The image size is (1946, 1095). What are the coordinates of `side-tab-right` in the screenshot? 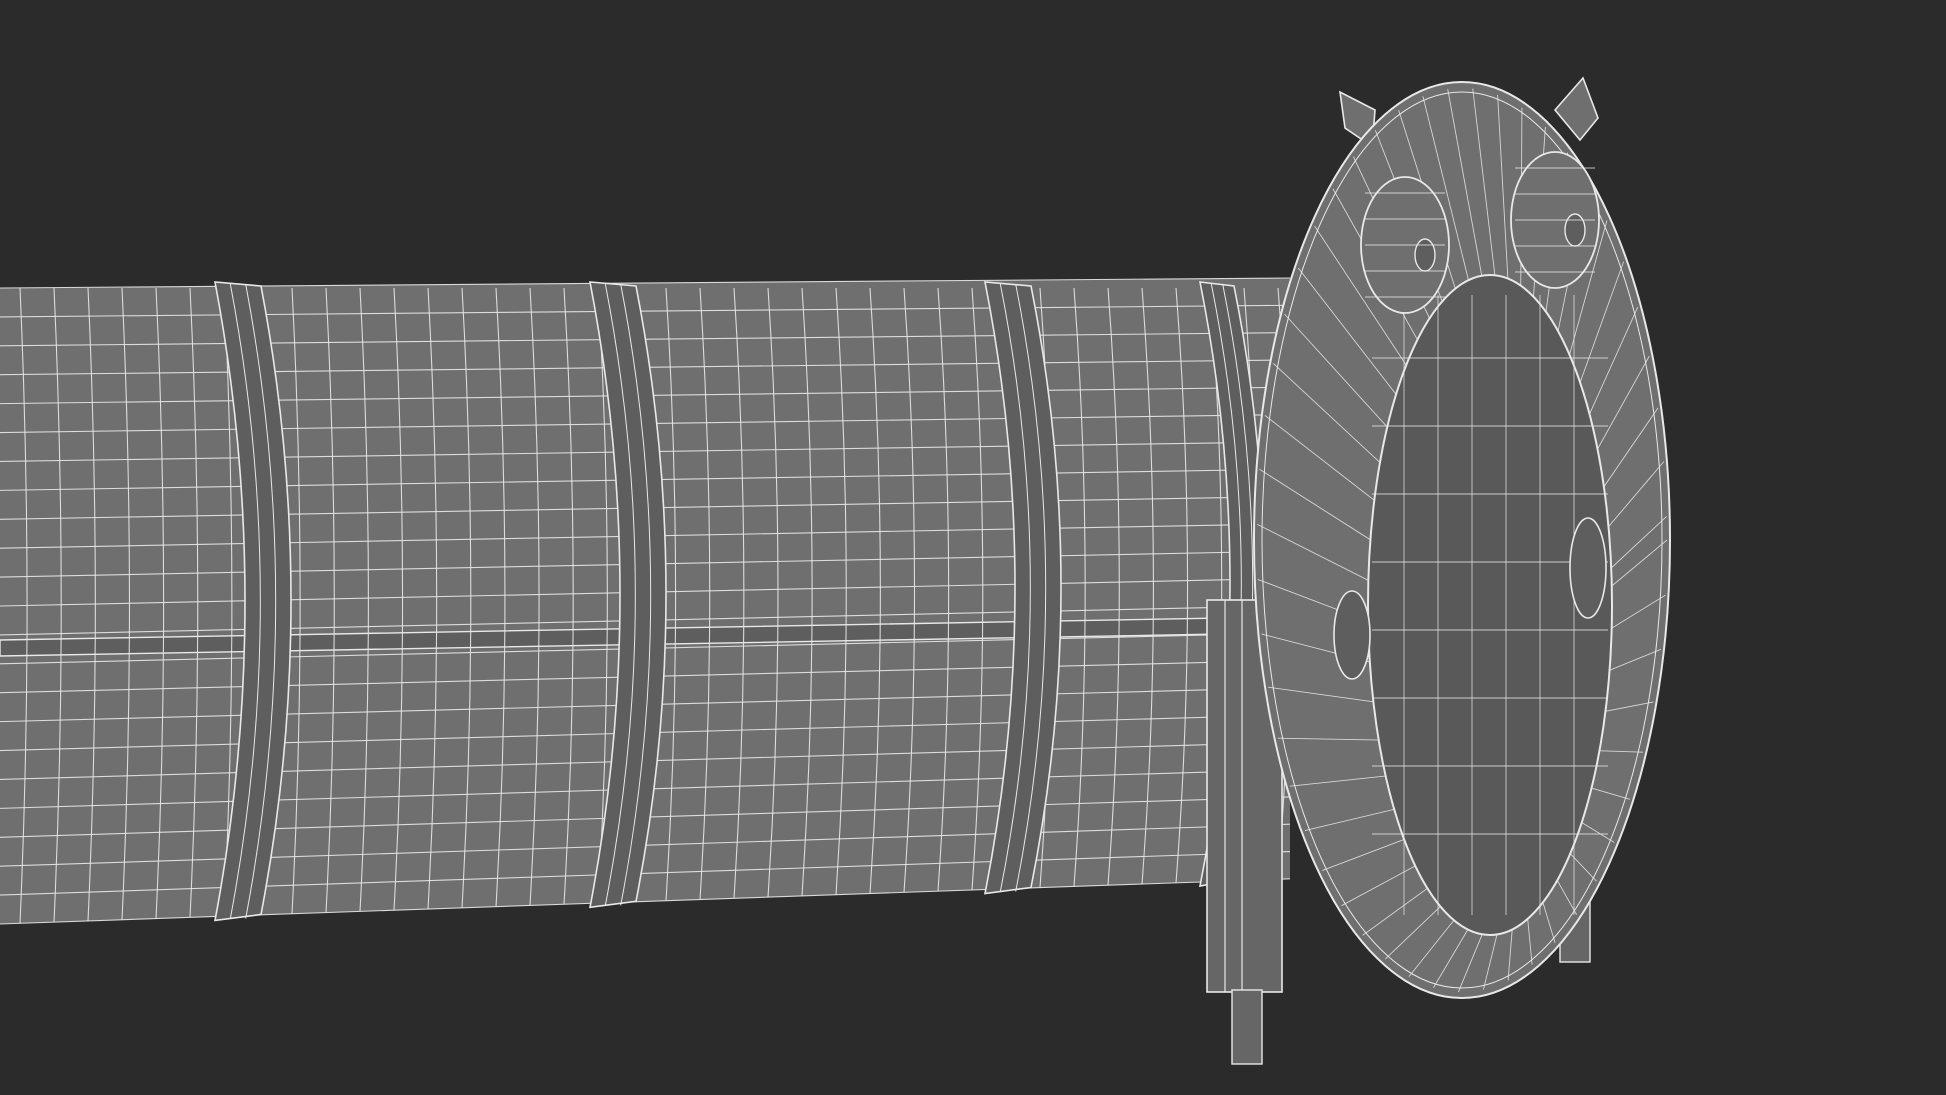 It's located at (1588, 568).